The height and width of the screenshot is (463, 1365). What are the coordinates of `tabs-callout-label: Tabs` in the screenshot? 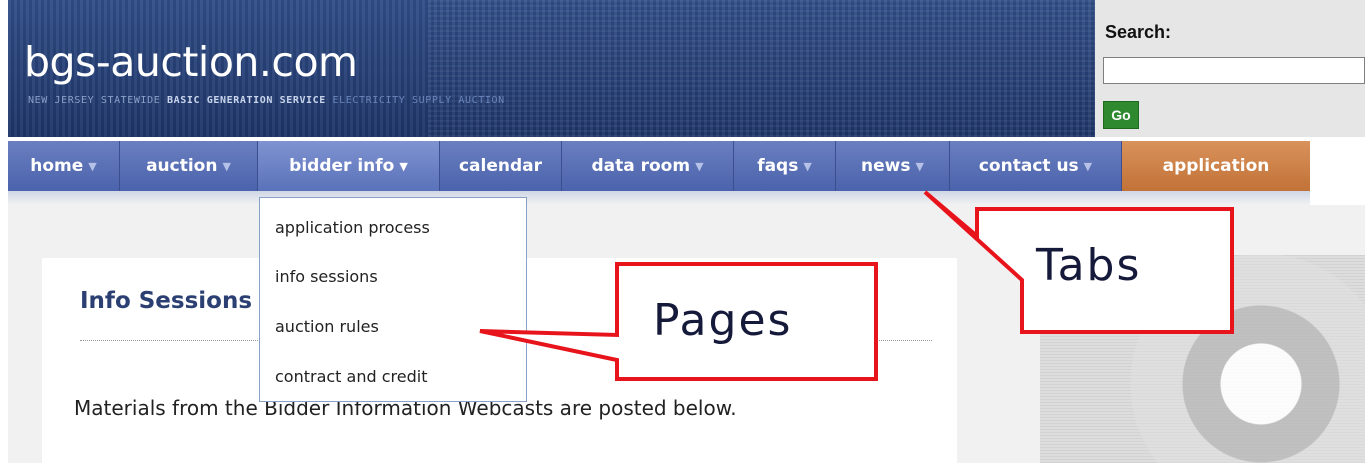 It's located at (1089, 265).